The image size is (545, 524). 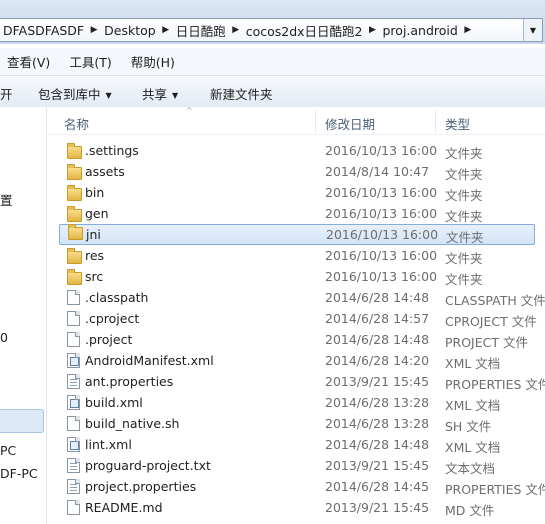 What do you see at coordinates (301, 360) in the screenshot?
I see `file-row: AndroidManifest.xml 2014/6/28 14:20 XML 文档` at bounding box center [301, 360].